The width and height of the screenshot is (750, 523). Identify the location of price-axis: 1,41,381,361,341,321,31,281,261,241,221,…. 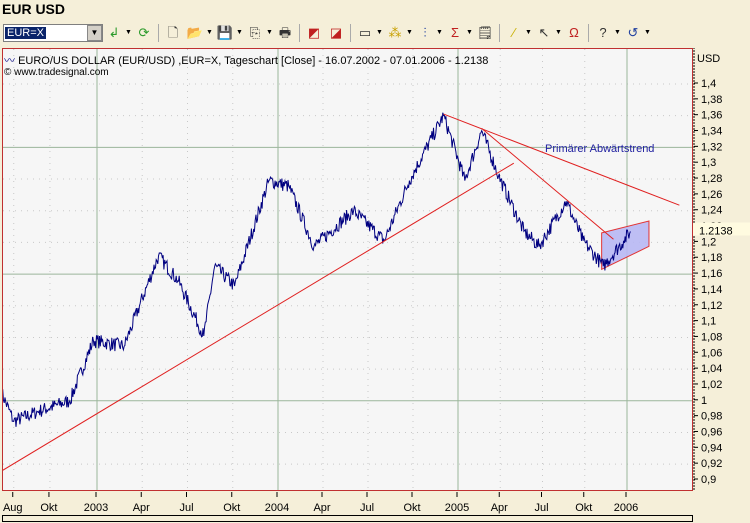
(721, 269).